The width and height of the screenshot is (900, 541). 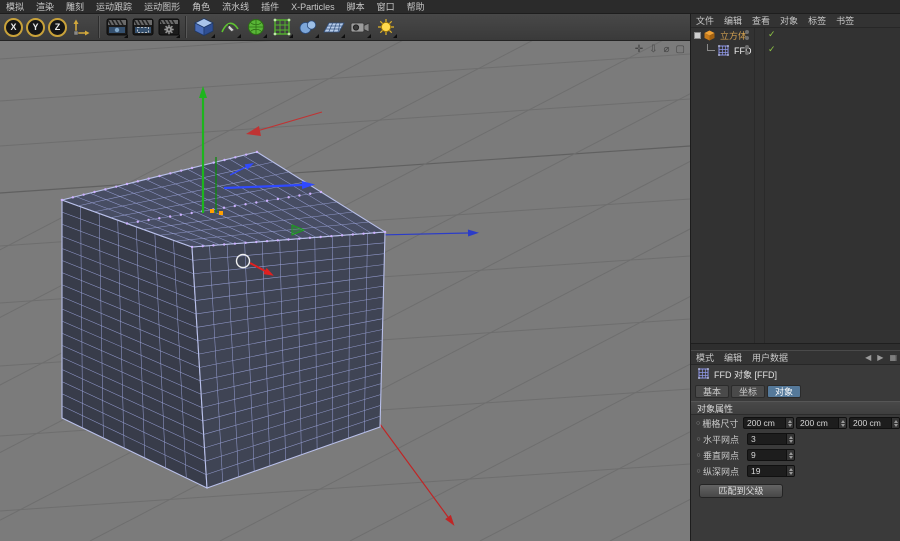 What do you see at coordinates (229, 27) in the screenshot?
I see `spline-pen-icon` at bounding box center [229, 27].